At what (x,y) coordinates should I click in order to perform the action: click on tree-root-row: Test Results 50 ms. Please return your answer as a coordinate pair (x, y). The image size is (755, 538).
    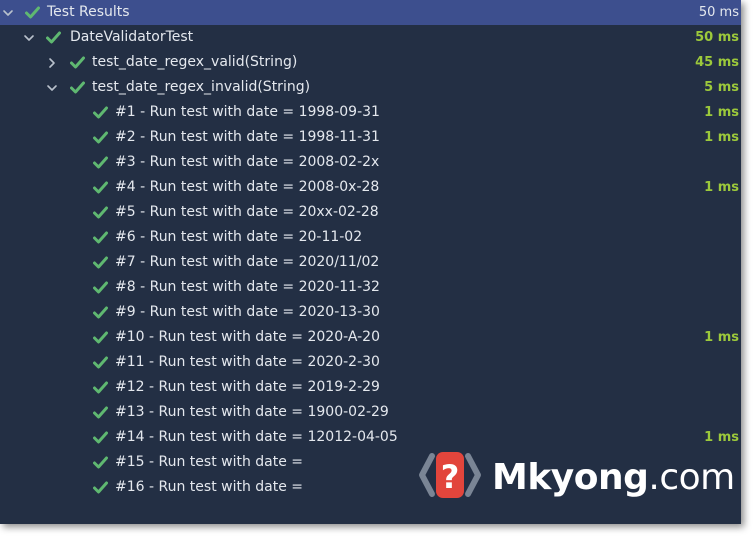
    Looking at the image, I should click on (370, 12).